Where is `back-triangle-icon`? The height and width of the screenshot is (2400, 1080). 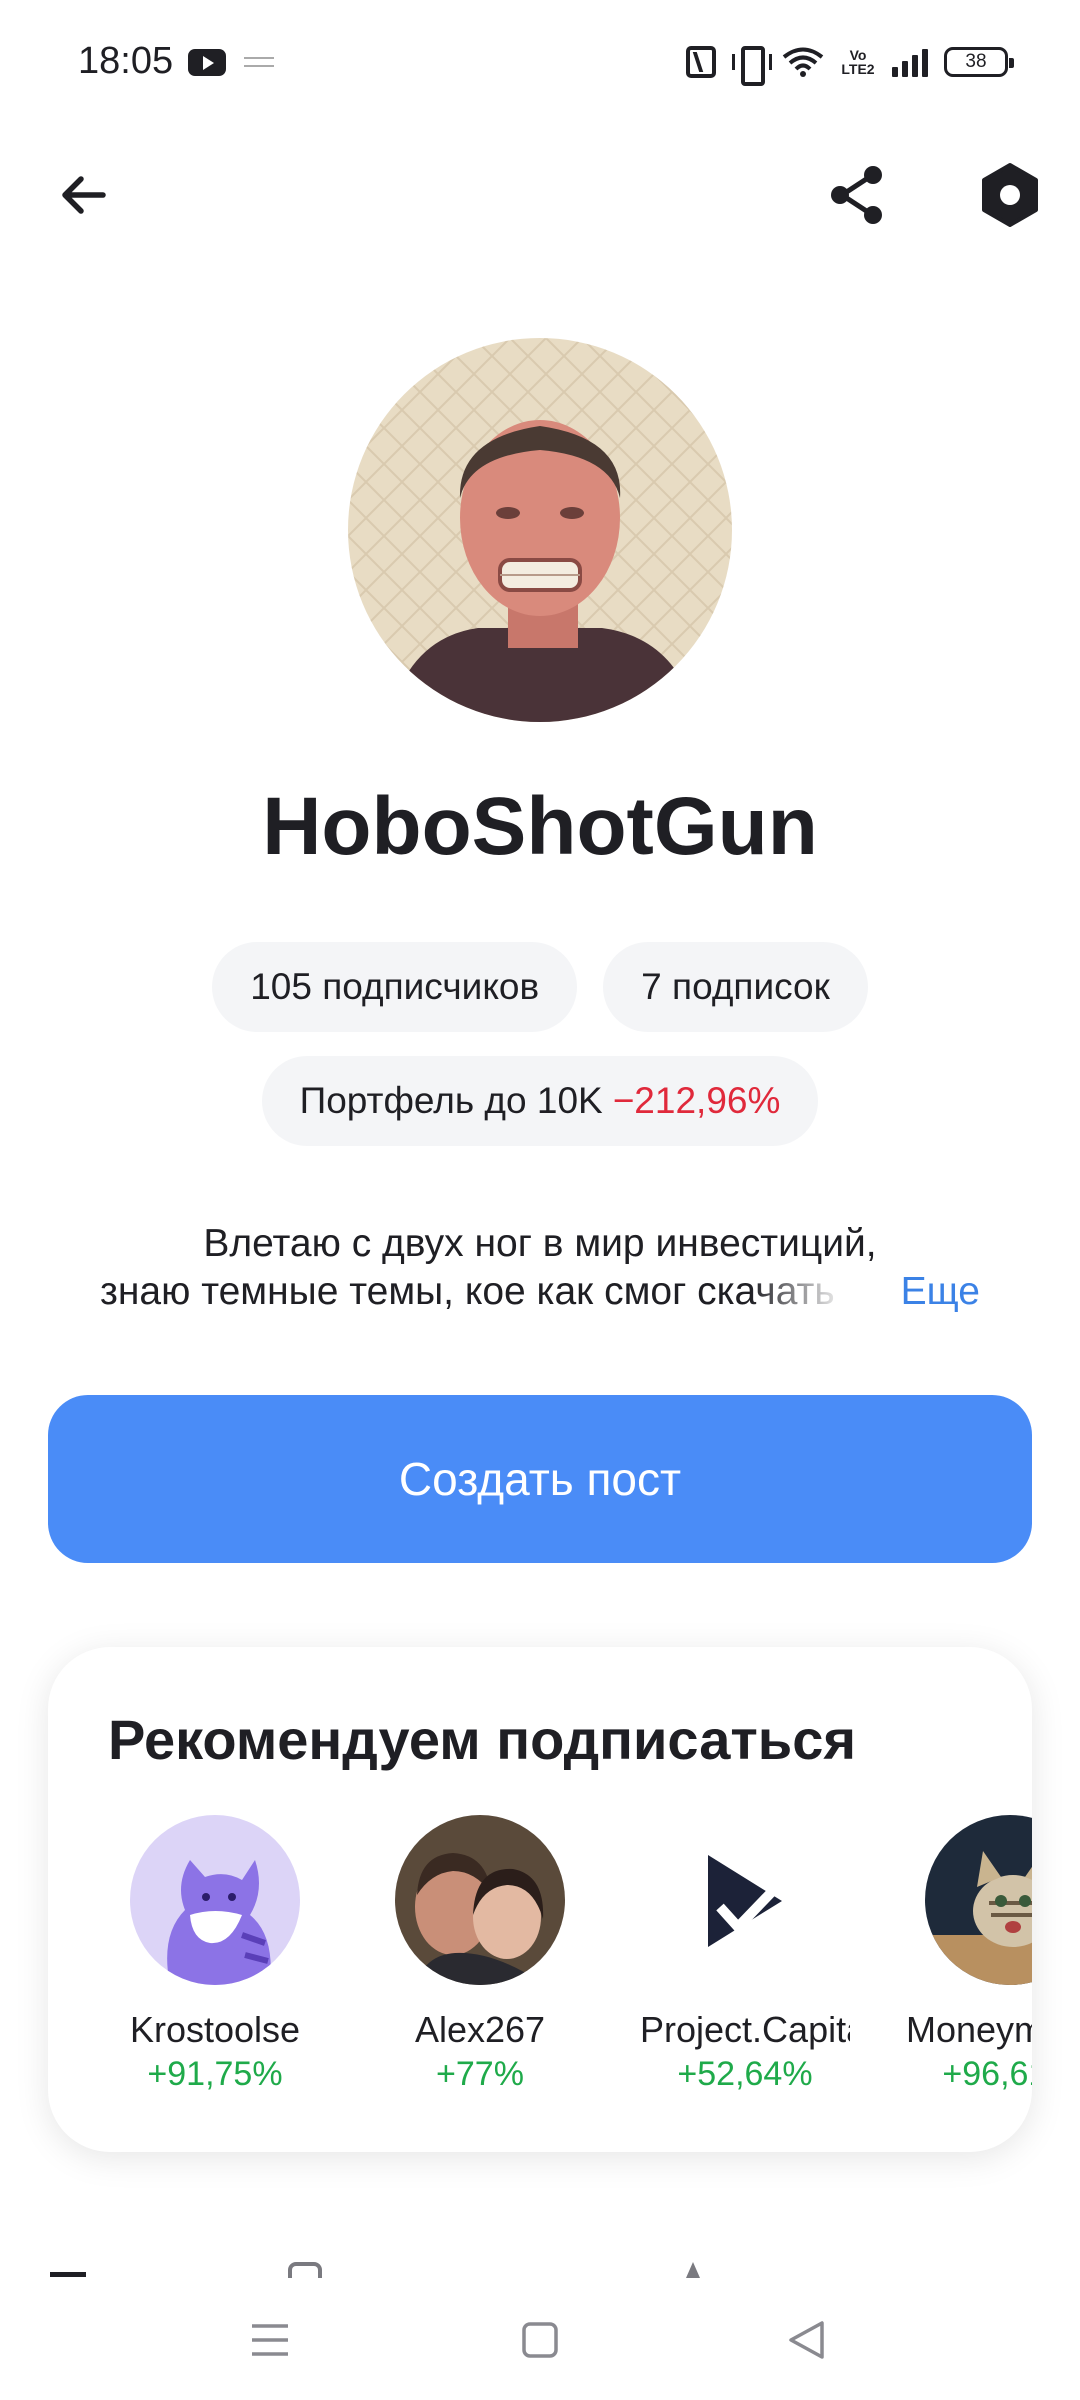 back-triangle-icon is located at coordinates (806, 2340).